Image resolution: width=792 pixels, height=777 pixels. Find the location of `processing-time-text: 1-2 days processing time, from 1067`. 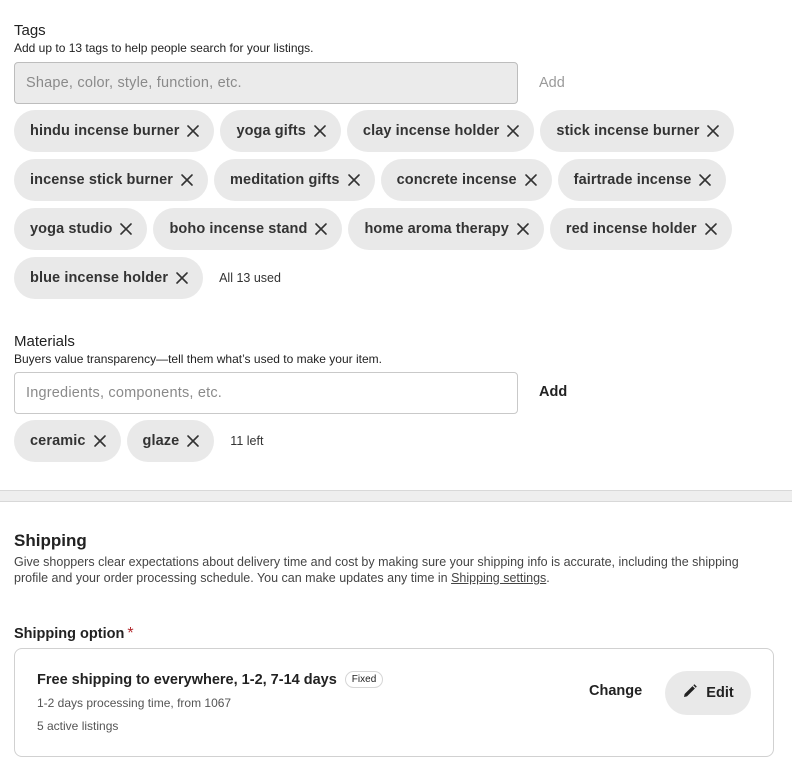

processing-time-text: 1-2 days processing time, from 1067 is located at coordinates (134, 703).